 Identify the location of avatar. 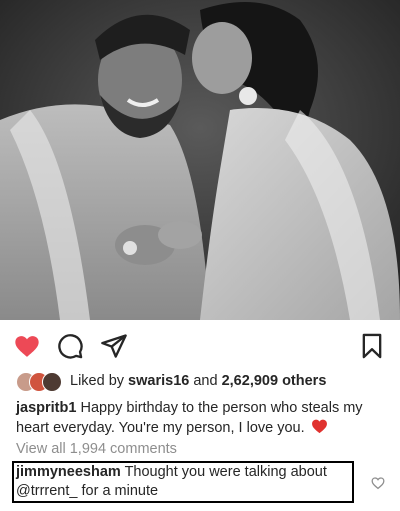
(52, 382).